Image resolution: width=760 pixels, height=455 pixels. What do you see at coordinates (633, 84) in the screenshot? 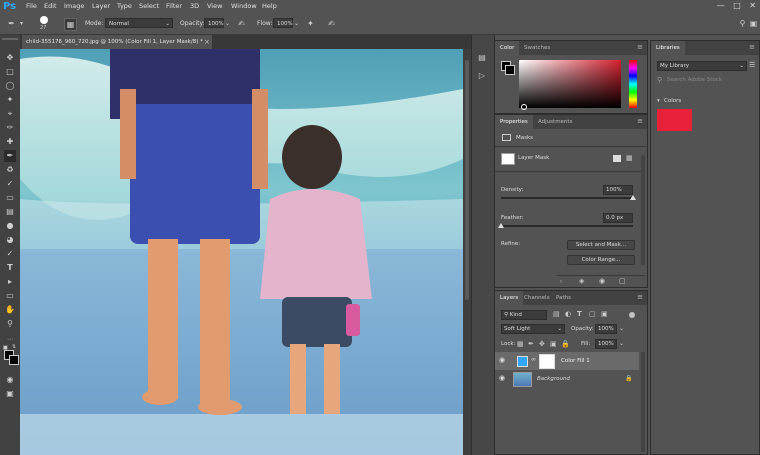
I see `hue-slider` at bounding box center [633, 84].